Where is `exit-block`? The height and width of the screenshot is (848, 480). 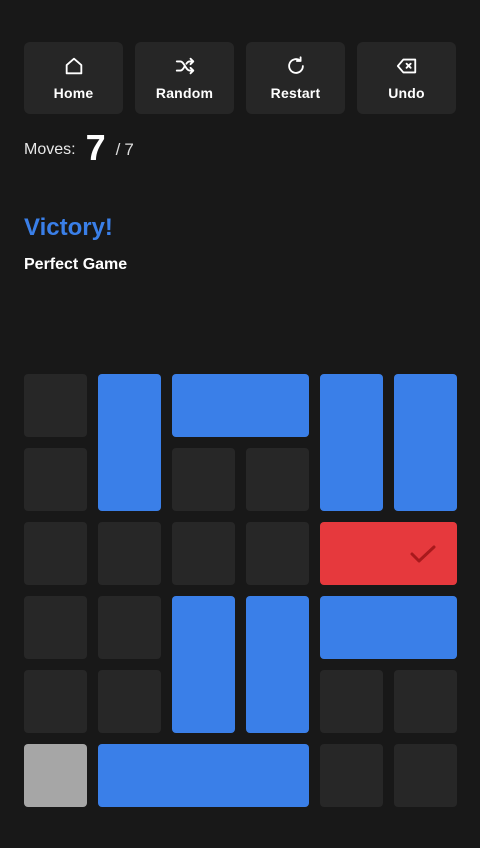 exit-block is located at coordinates (55, 775).